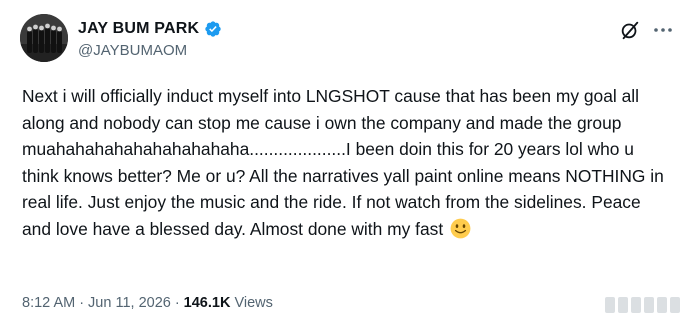  I want to click on views-count: 146.1K, so click(207, 303).